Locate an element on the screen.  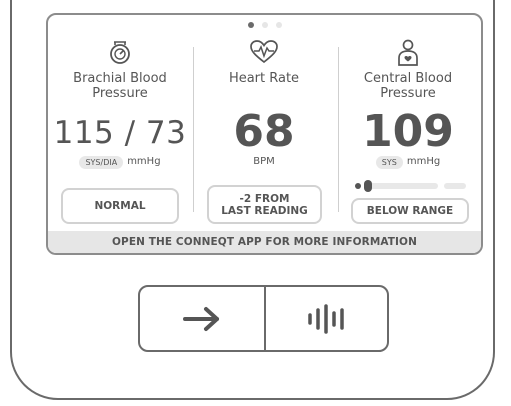
range-indicator-tail is located at coordinates (358, 186).